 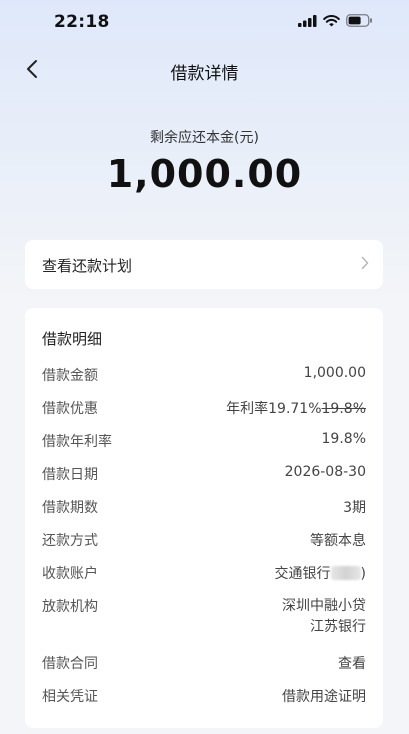 I want to click on cellular-signal-icon, so click(x=307, y=20).